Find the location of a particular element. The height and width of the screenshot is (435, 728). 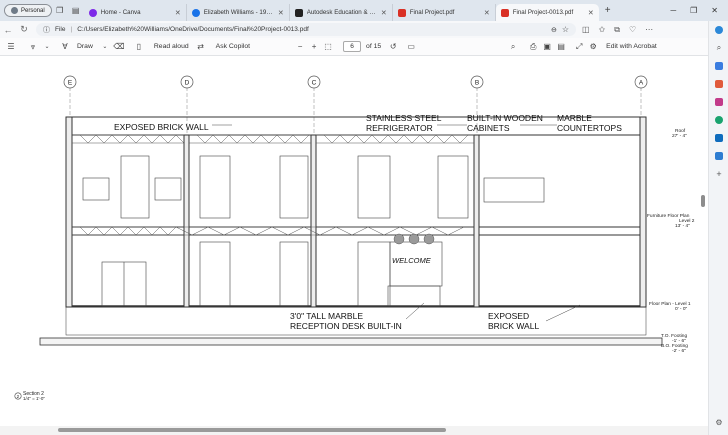

tab-canva: Home - Canva ✕ is located at coordinates (135, 12).